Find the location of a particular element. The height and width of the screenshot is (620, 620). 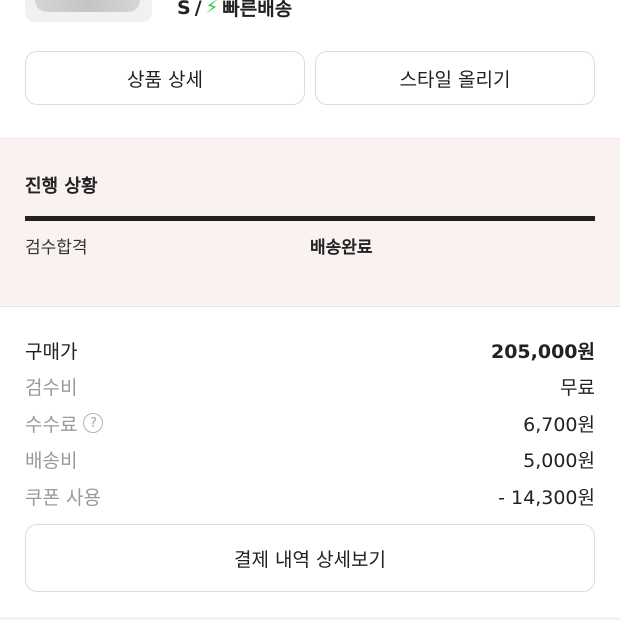

price-value: 6,700원 is located at coordinates (559, 424).